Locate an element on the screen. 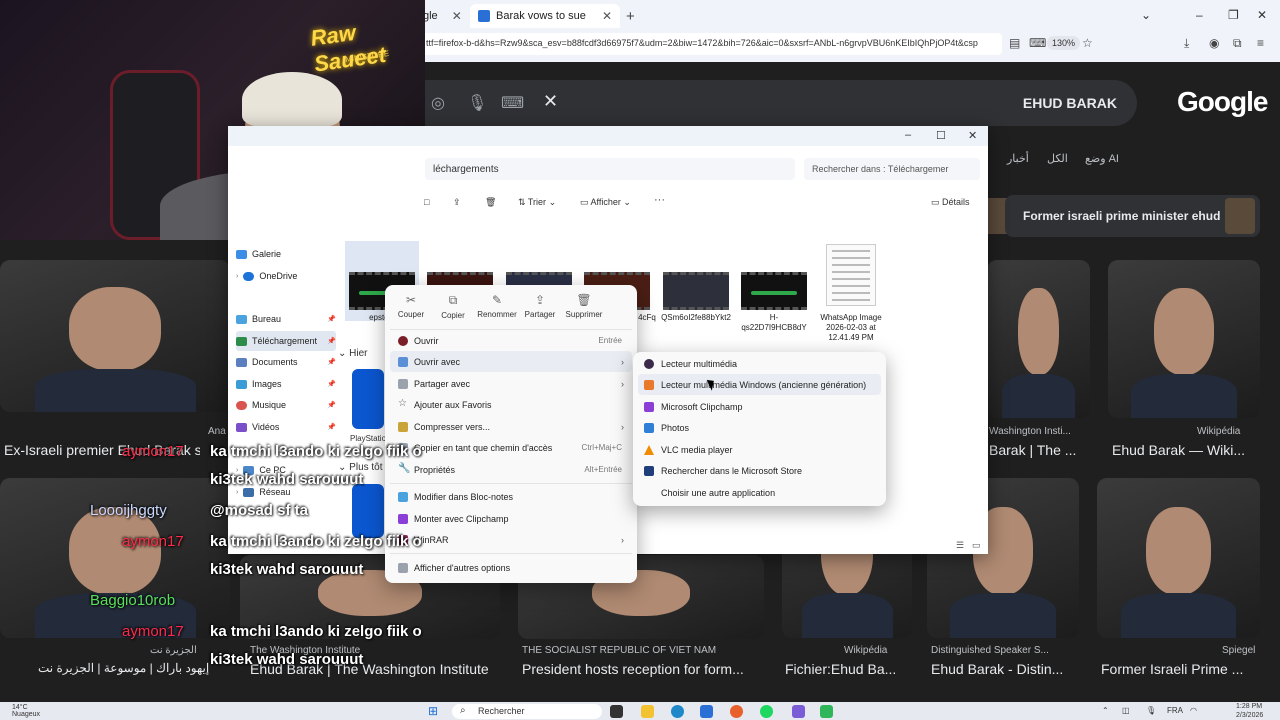  menu-item-open-with: Ouvrir avec › is located at coordinates (511, 361).